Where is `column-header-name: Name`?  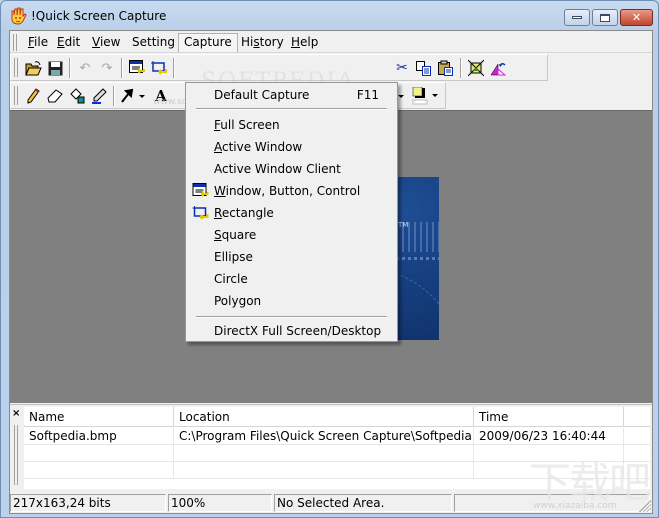 column-header-name: Name is located at coordinates (99, 417).